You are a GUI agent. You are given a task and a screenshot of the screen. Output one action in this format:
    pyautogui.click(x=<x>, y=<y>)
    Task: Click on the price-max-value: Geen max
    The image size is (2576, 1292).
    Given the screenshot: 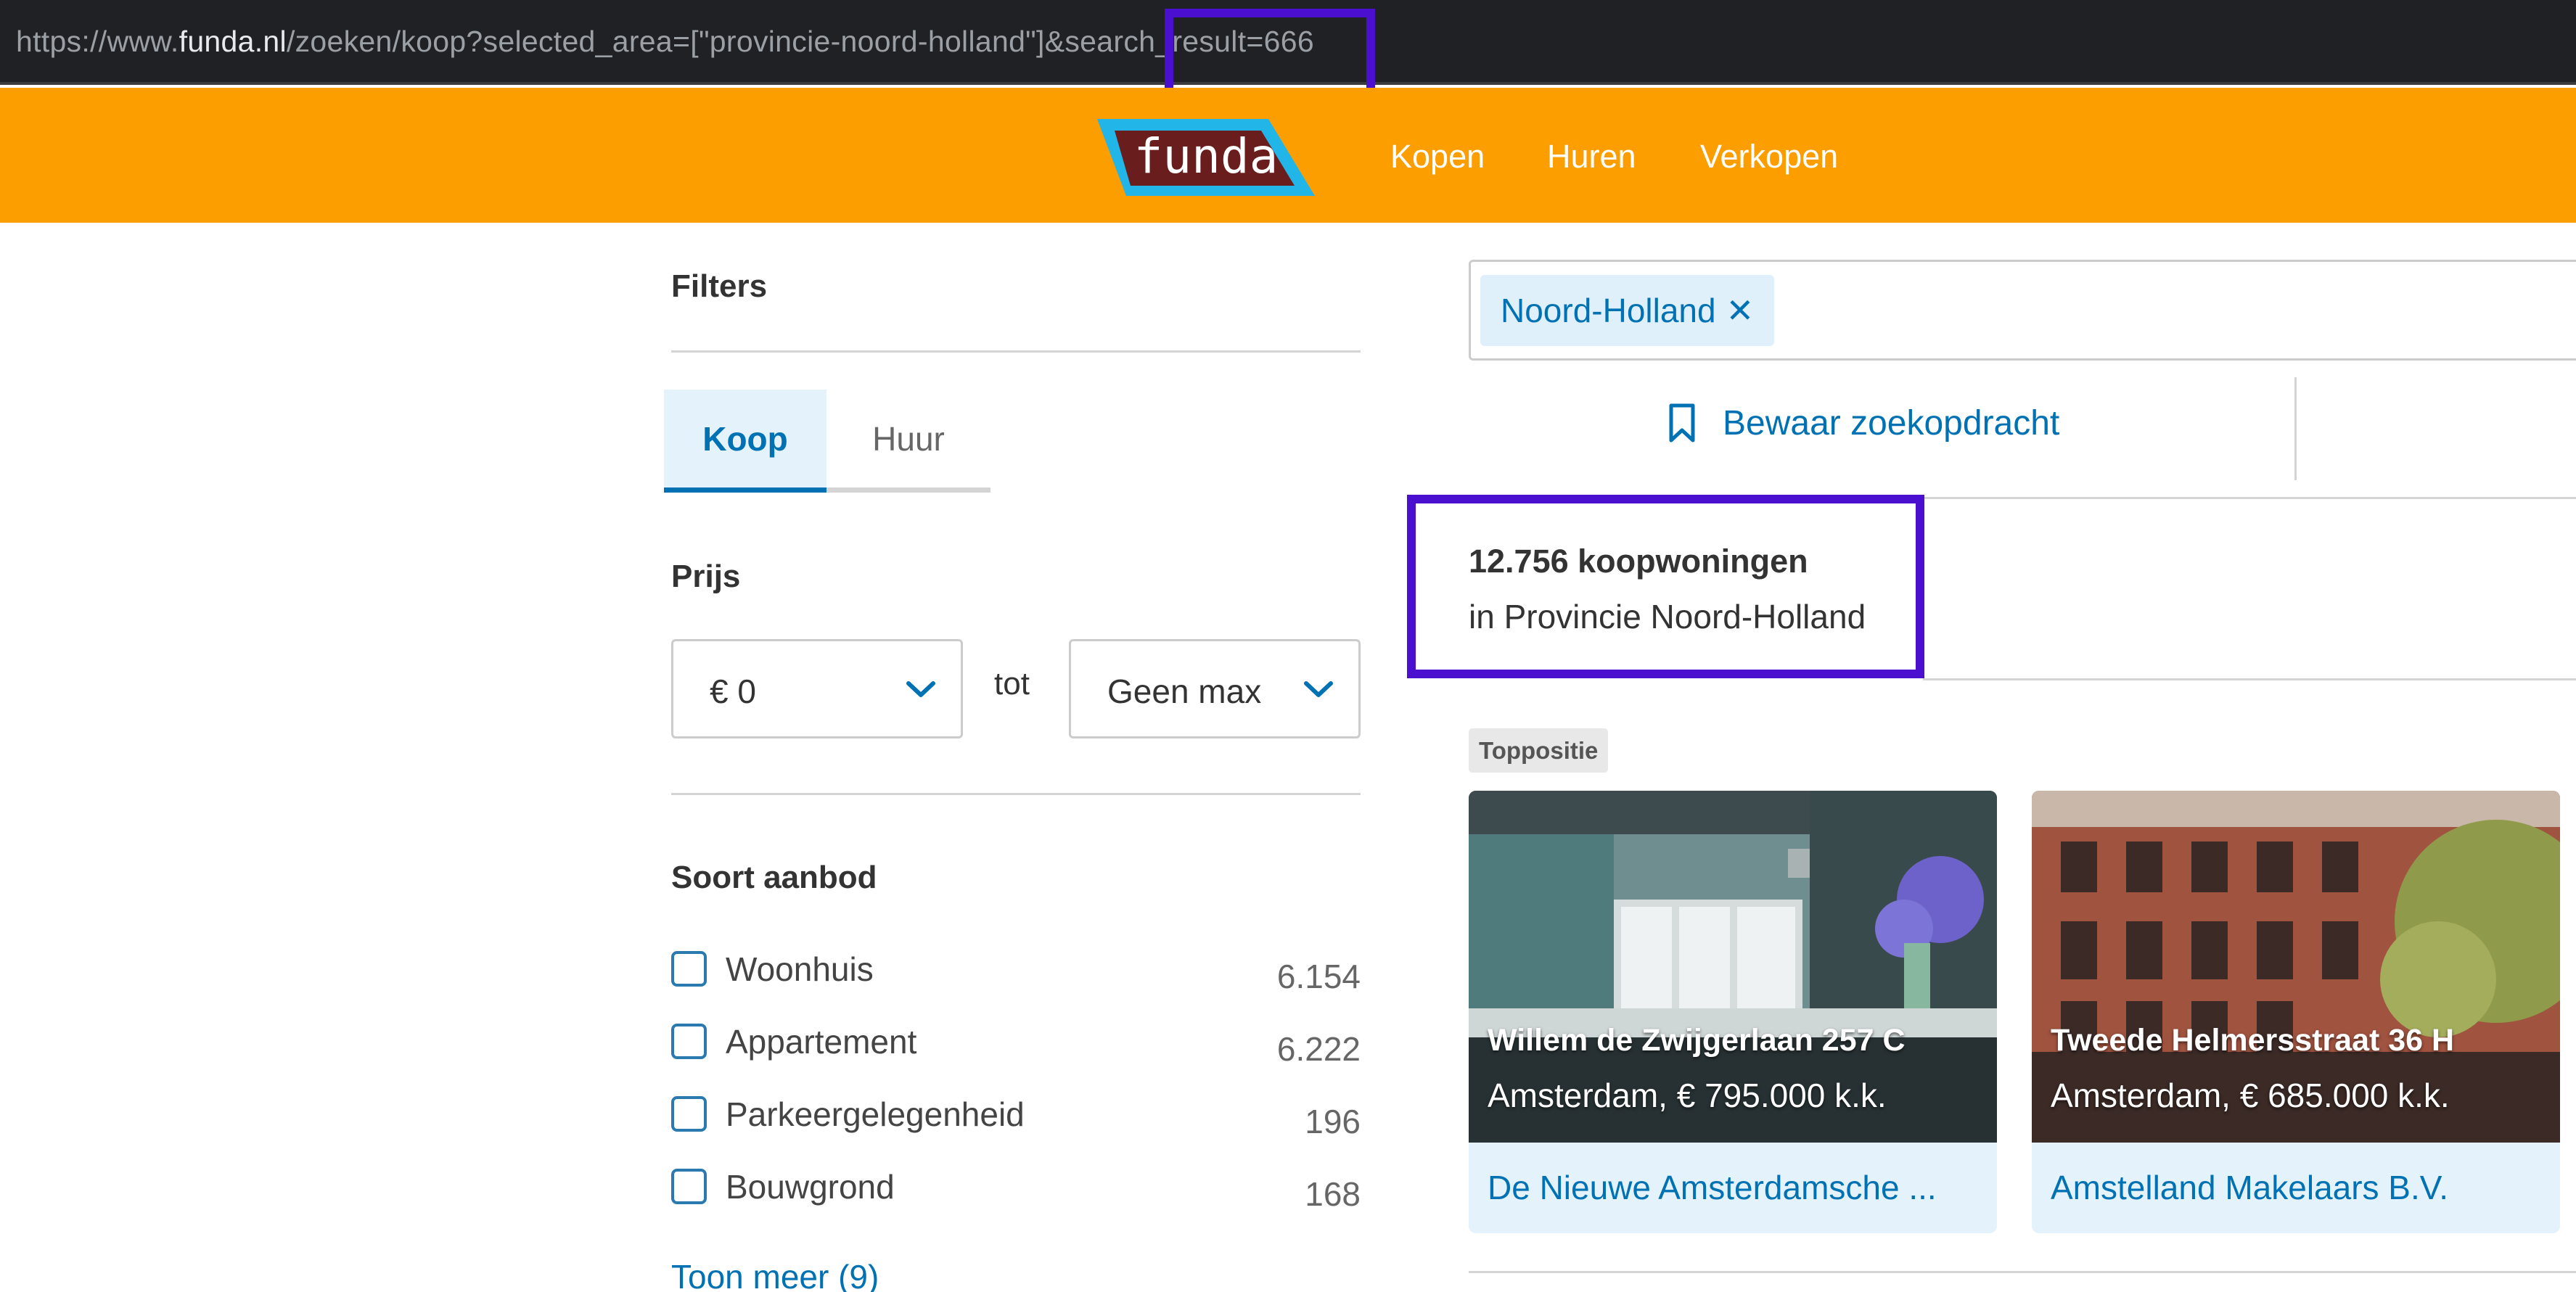 What is the action you would take?
    pyautogui.click(x=1184, y=691)
    